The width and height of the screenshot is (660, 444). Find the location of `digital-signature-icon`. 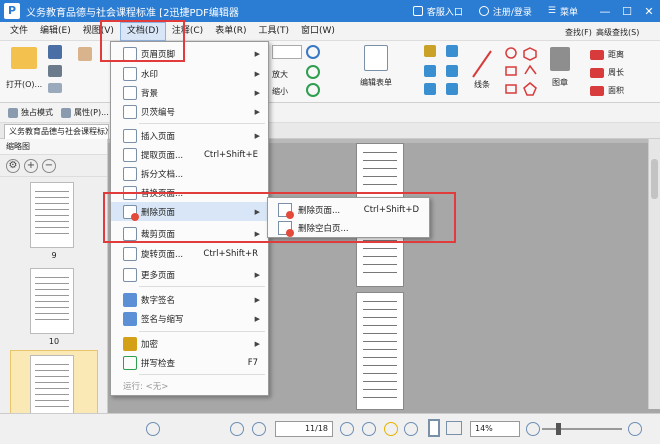

digital-signature-icon is located at coordinates (130, 299).